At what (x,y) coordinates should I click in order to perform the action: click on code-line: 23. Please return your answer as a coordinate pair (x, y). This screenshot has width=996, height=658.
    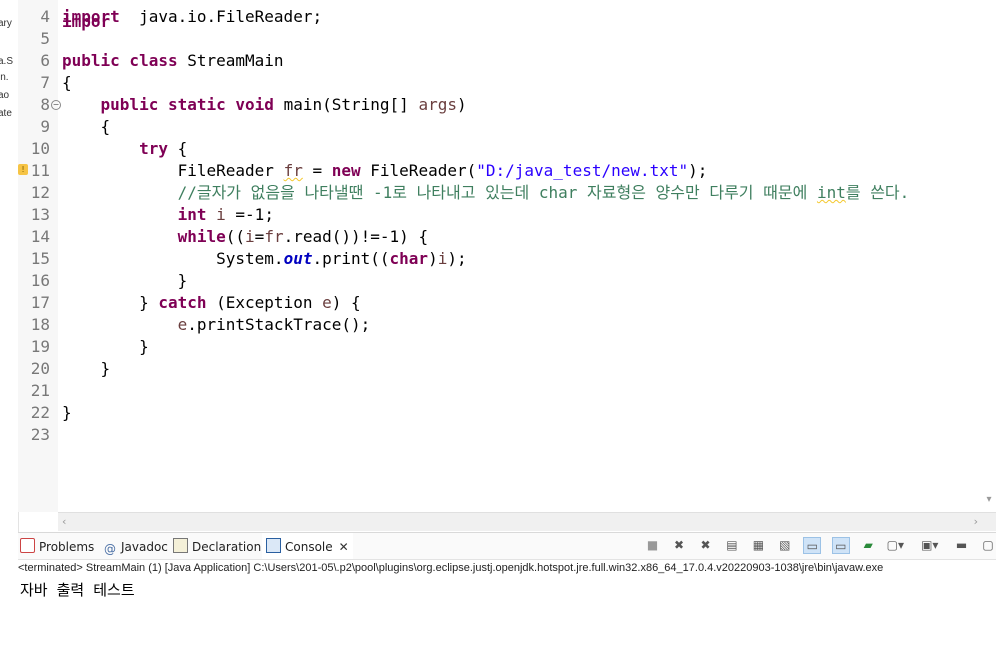
    Looking at the image, I should click on (507, 435).